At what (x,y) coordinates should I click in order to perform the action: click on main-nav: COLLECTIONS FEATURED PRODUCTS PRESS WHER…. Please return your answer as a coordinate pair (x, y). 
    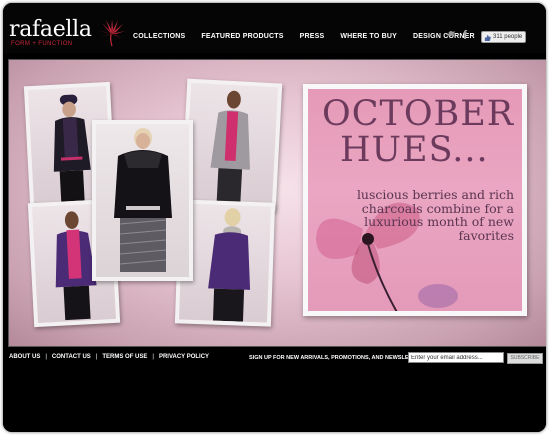
    Looking at the image, I should click on (312, 36).